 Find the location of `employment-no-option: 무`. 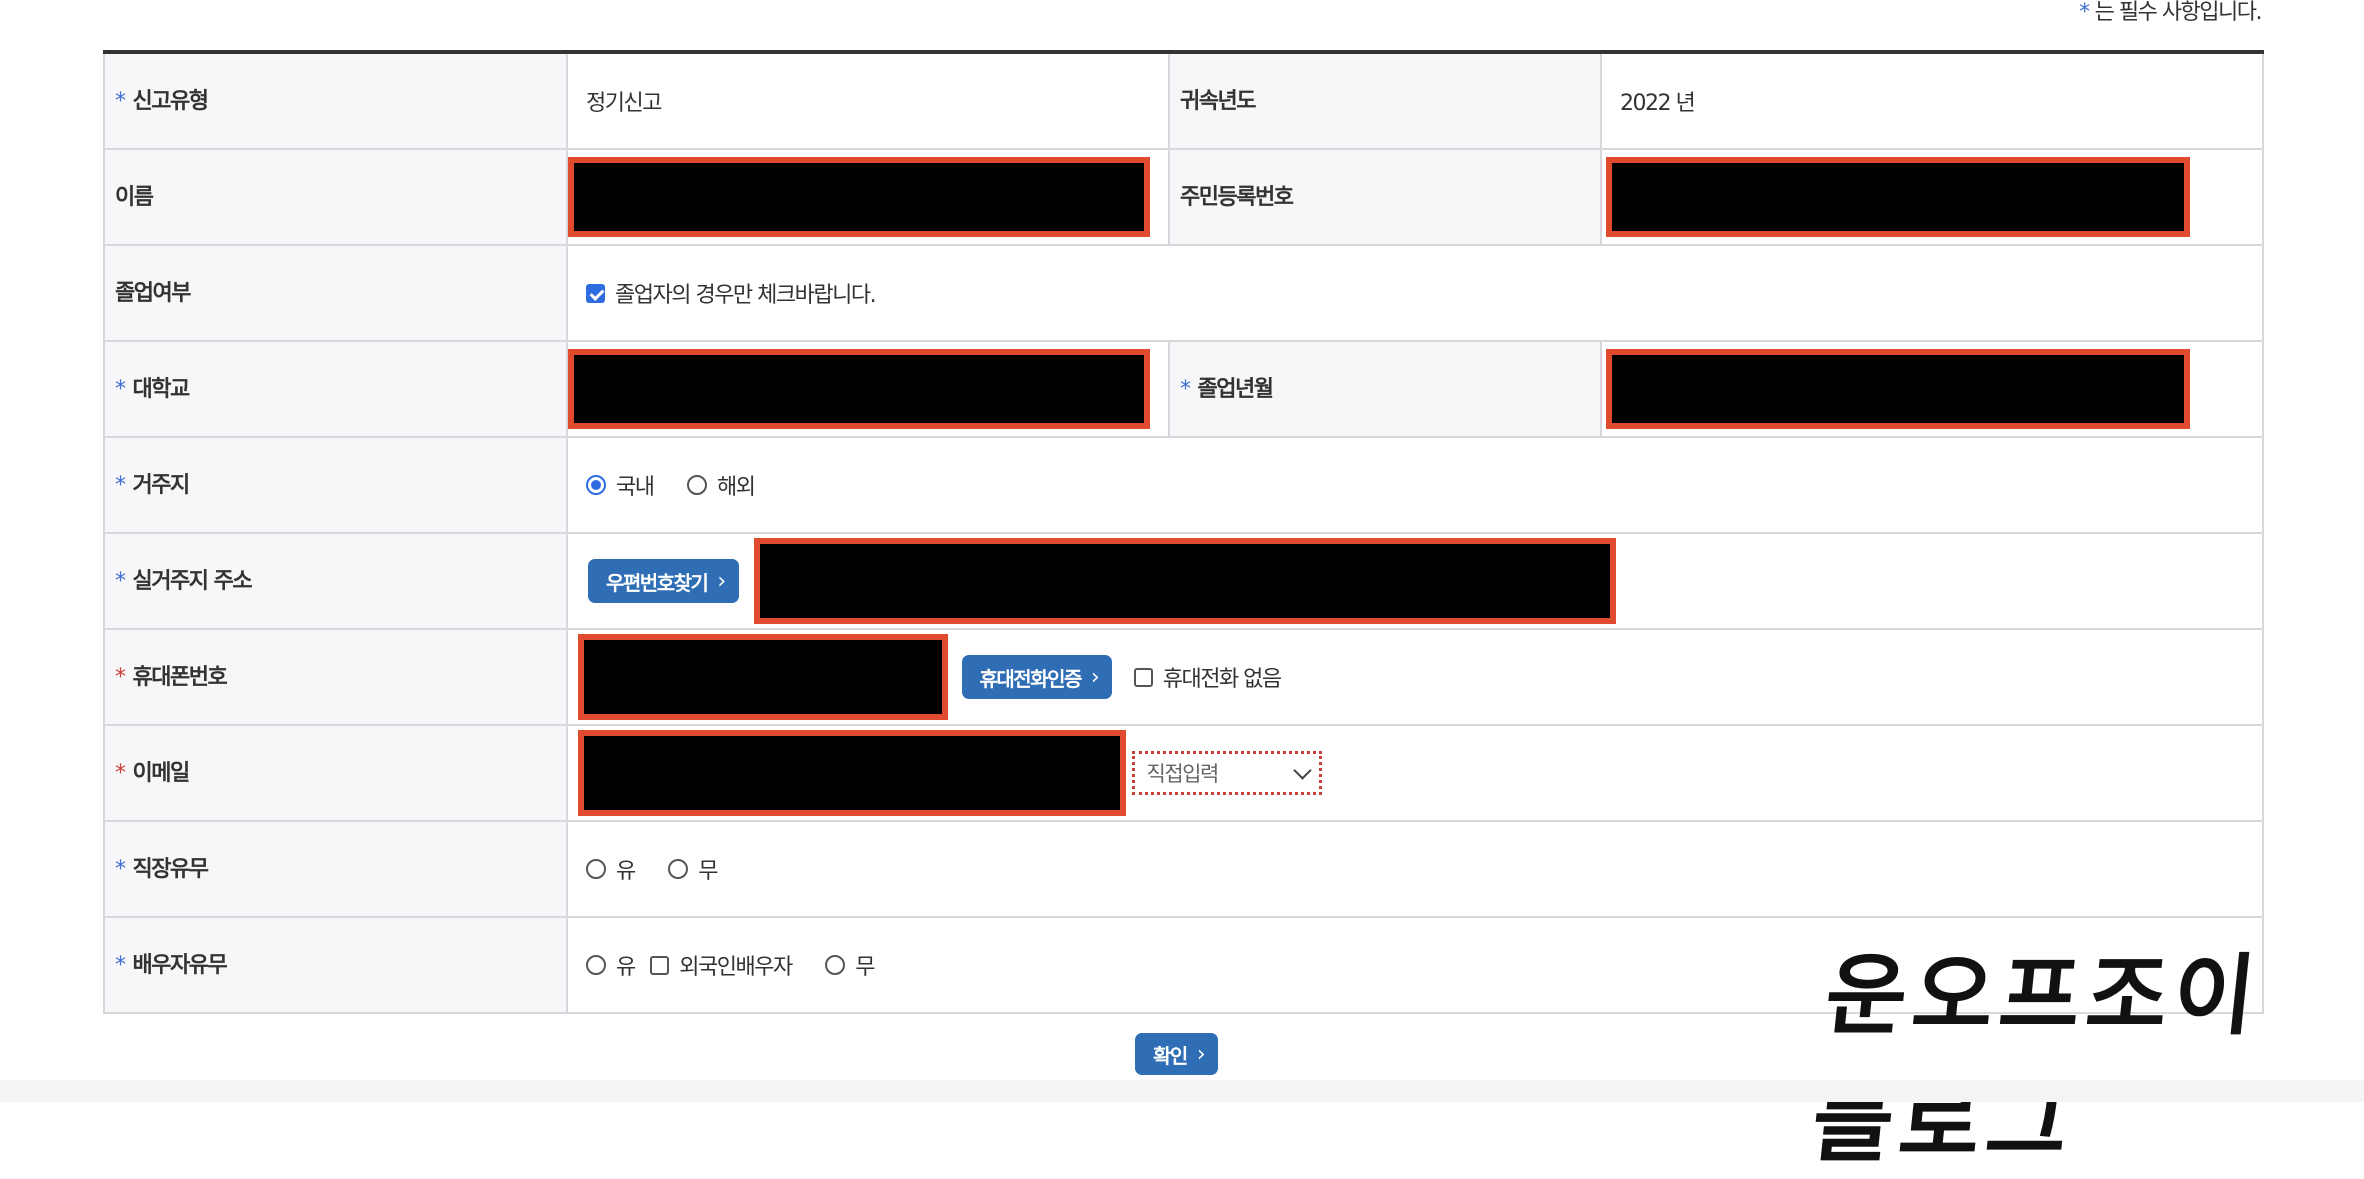

employment-no-option: 무 is located at coordinates (693, 869).